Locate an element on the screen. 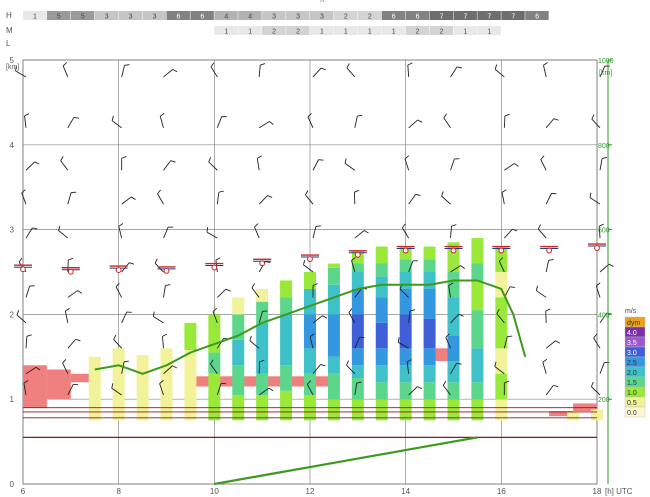  cloud-cell-value: 2 is located at coordinates (418, 32).